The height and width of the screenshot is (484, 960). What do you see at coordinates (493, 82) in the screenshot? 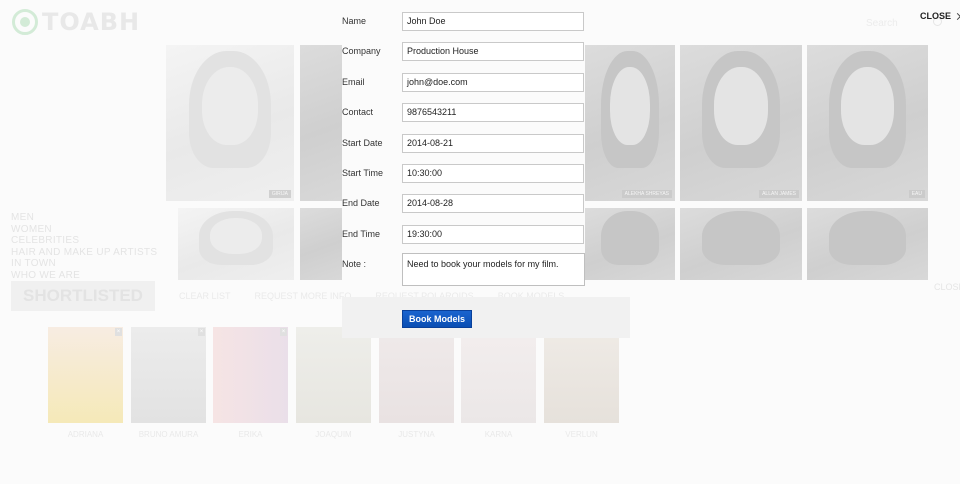
I see `email-field: john@doe.com` at bounding box center [493, 82].